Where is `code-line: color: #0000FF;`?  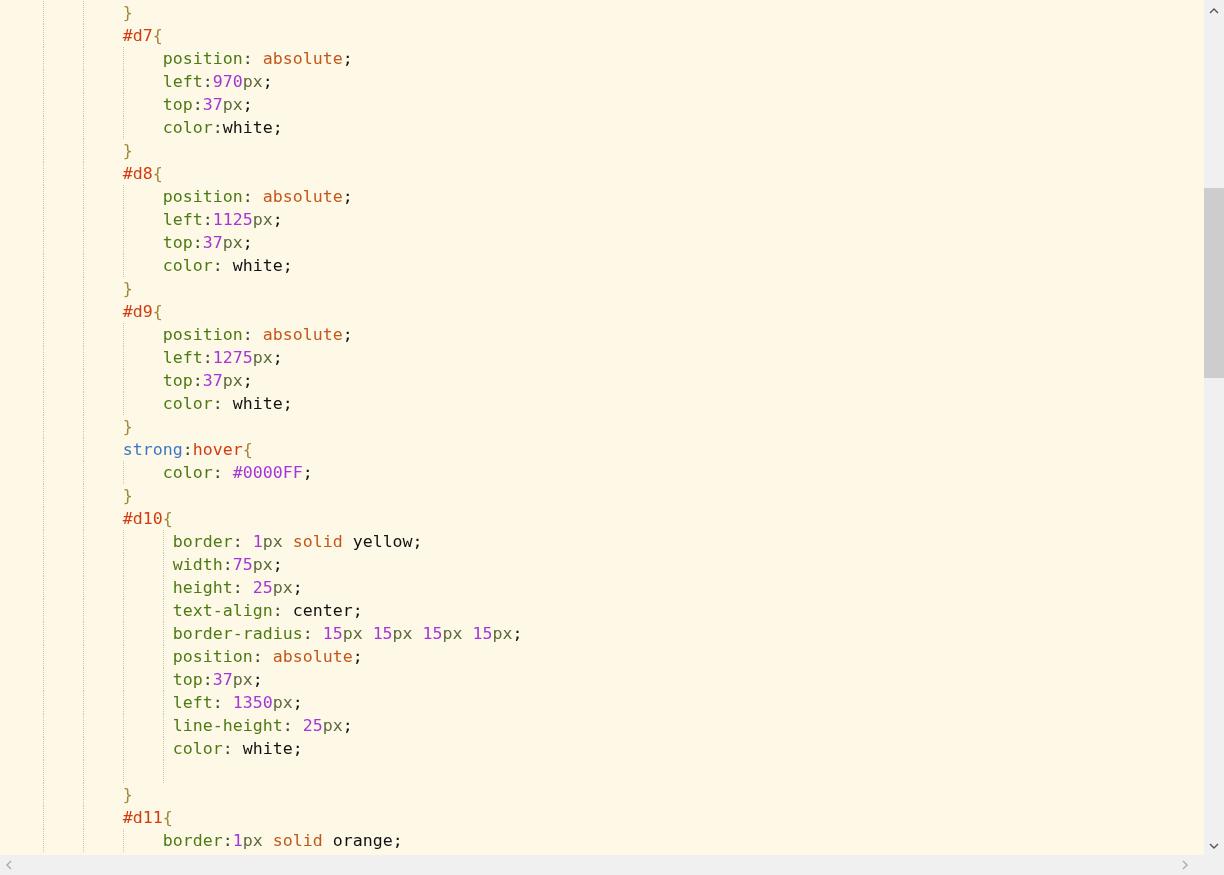 code-line: color: #0000FF; is located at coordinates (158, 472).